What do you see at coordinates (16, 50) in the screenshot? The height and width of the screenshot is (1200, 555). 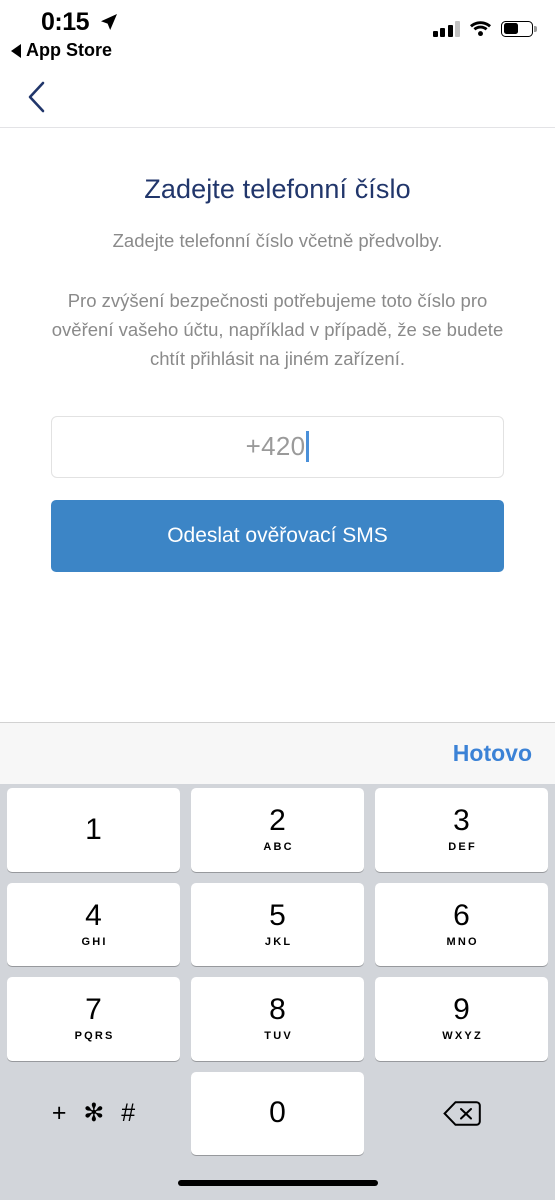 I see `triangle-left-icon` at bounding box center [16, 50].